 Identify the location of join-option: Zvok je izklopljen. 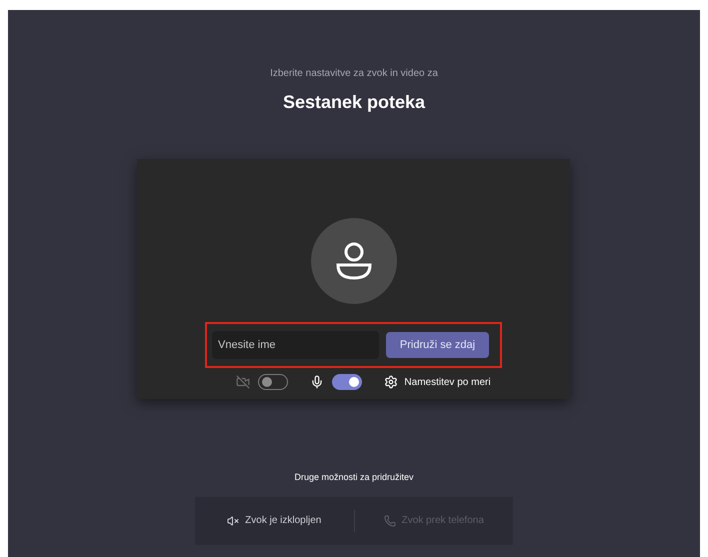
(283, 520).